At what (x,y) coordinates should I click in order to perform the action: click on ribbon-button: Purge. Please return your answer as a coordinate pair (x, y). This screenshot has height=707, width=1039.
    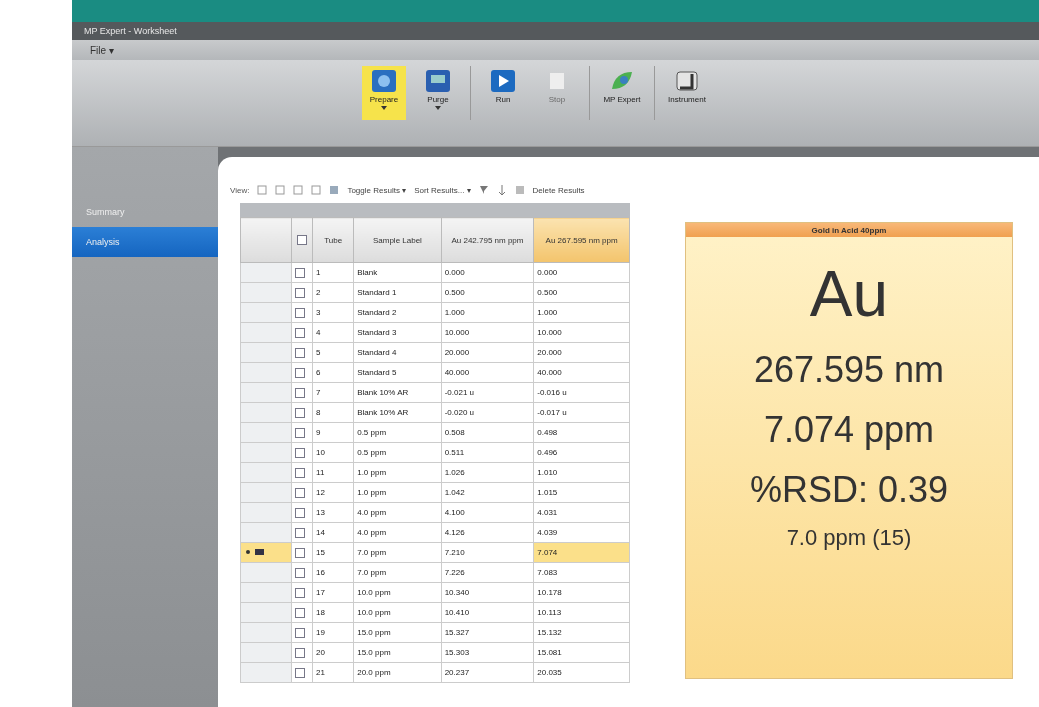
    Looking at the image, I should click on (438, 93).